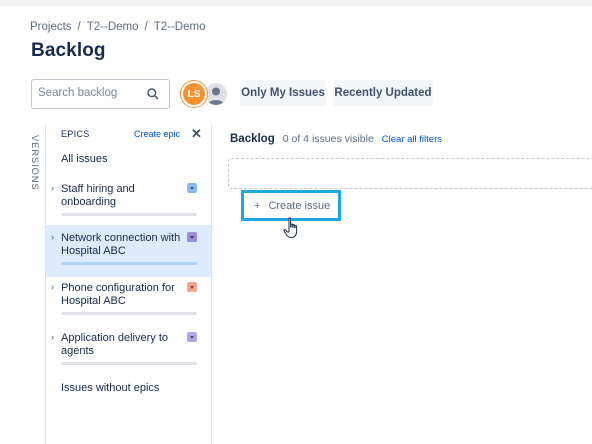 The height and width of the screenshot is (444, 592). What do you see at coordinates (121, 244) in the screenshot?
I see `epic-title: Network connection with Hospital ABC` at bounding box center [121, 244].